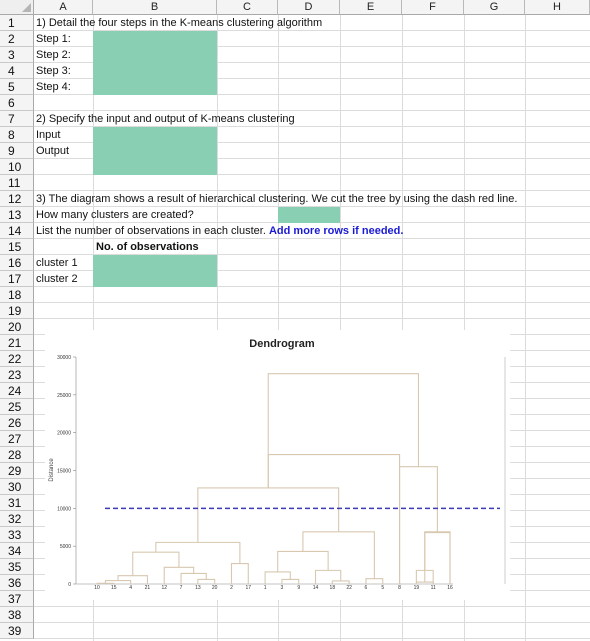 This screenshot has height=641, width=590. Describe the element at coordinates (17, 471) in the screenshot. I see `row-header-29: 29` at that location.